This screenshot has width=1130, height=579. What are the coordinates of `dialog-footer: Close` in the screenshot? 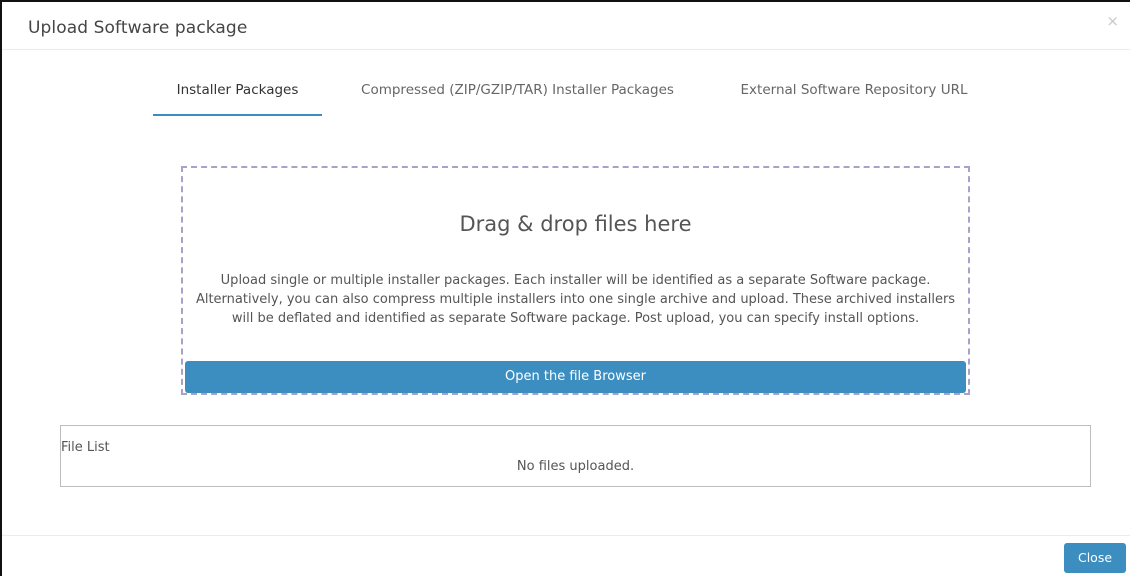 It's located at (566, 557).